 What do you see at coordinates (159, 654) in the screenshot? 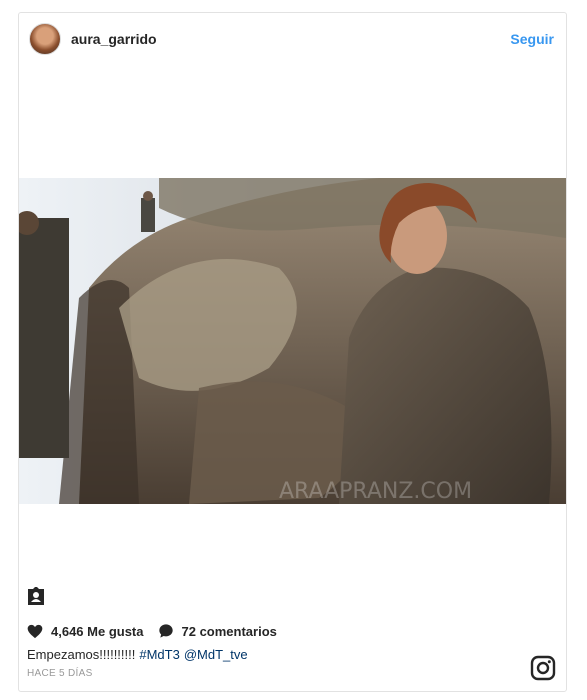
I see `hashtag-link: #MdT3` at bounding box center [159, 654].